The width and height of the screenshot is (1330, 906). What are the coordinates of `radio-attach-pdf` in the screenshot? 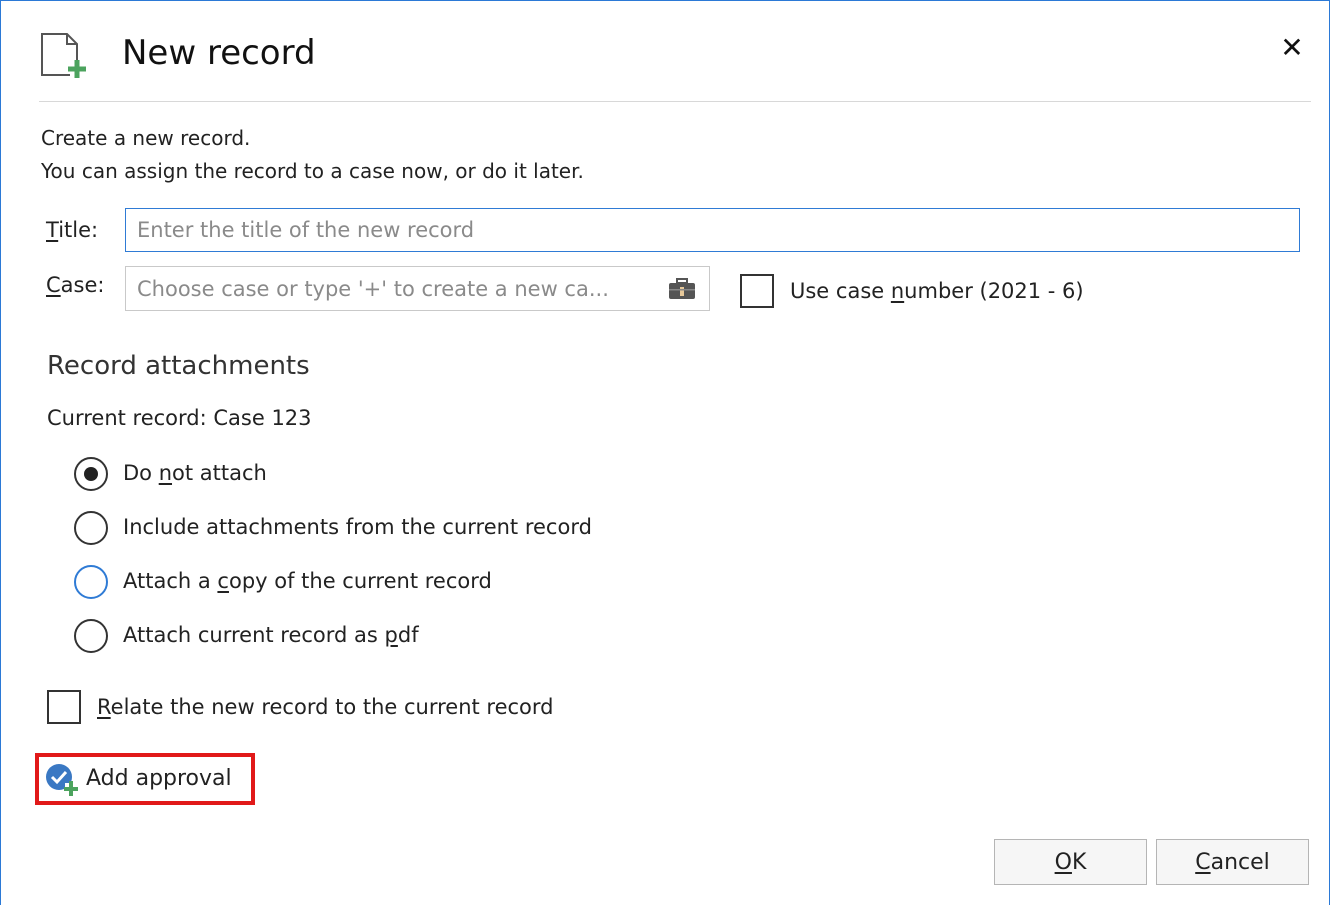 It's located at (91, 636).